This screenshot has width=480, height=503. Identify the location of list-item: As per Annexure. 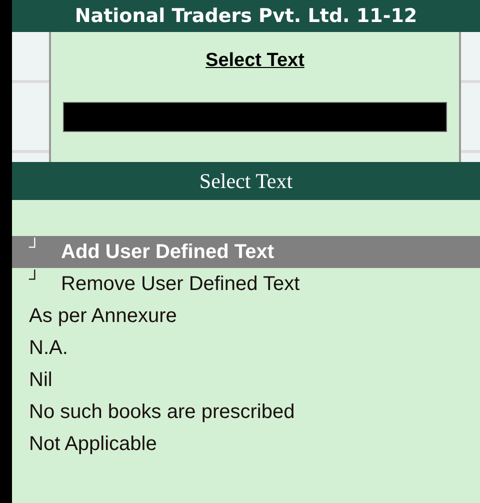
(246, 316).